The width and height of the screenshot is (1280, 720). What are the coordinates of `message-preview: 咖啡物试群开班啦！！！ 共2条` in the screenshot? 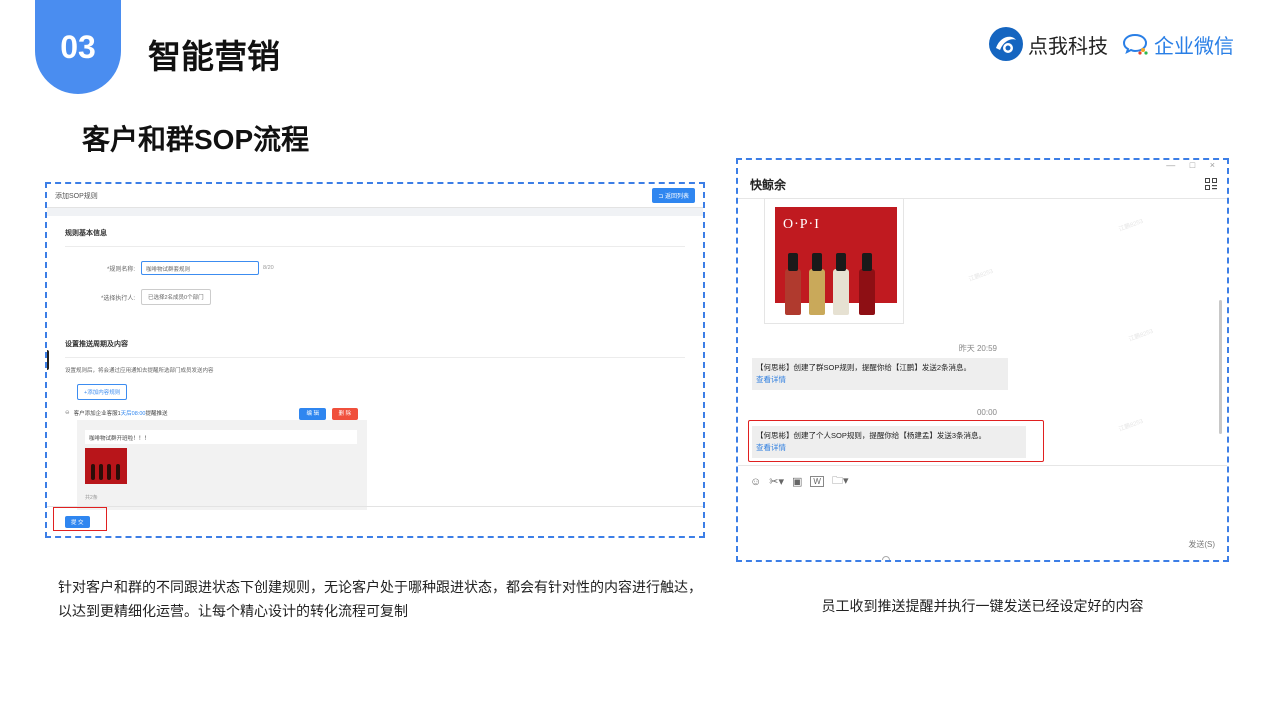 It's located at (222, 465).